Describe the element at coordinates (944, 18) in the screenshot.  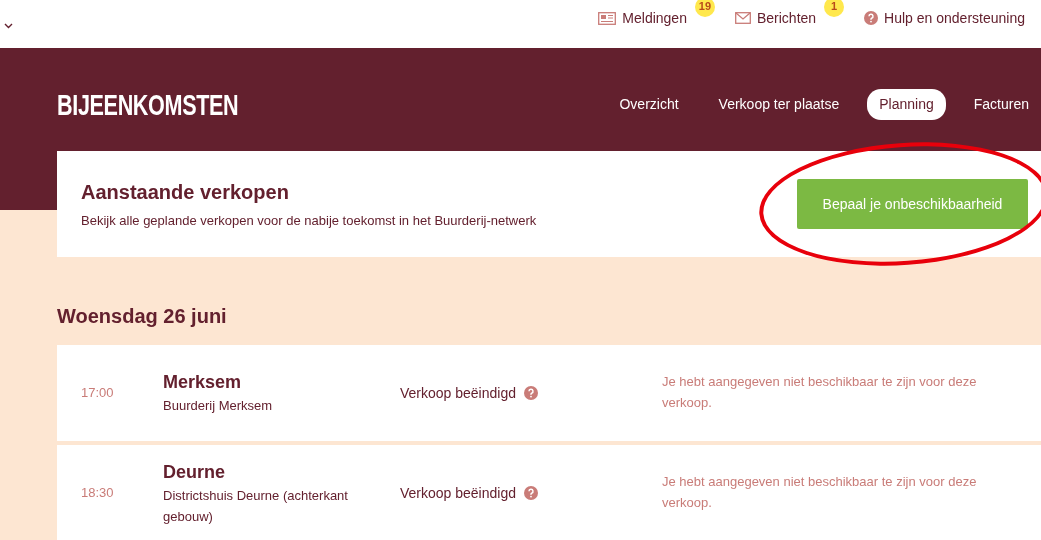
I see `top-link: Hulp en ondersteuning` at that location.